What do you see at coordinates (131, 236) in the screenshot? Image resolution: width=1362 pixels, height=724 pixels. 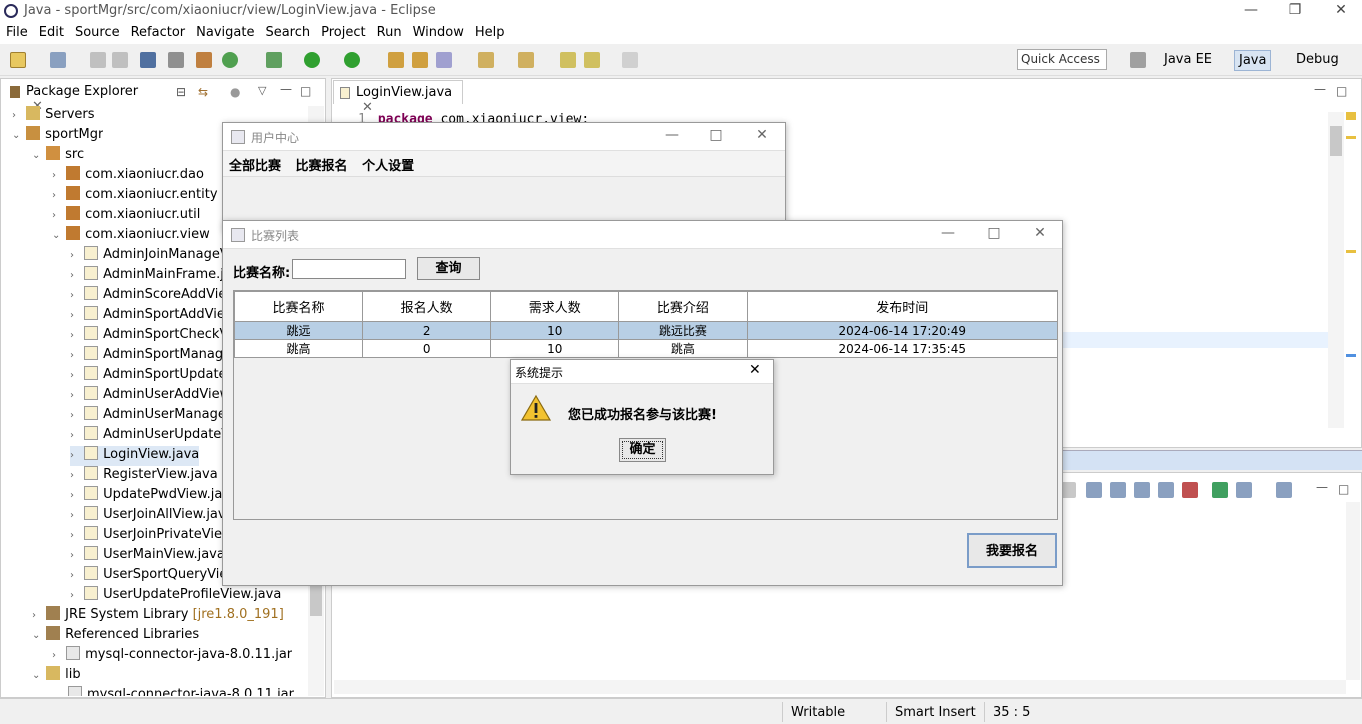 I see `tree-item-package-view: ⌄ com.xiaoniucr.view` at bounding box center [131, 236].